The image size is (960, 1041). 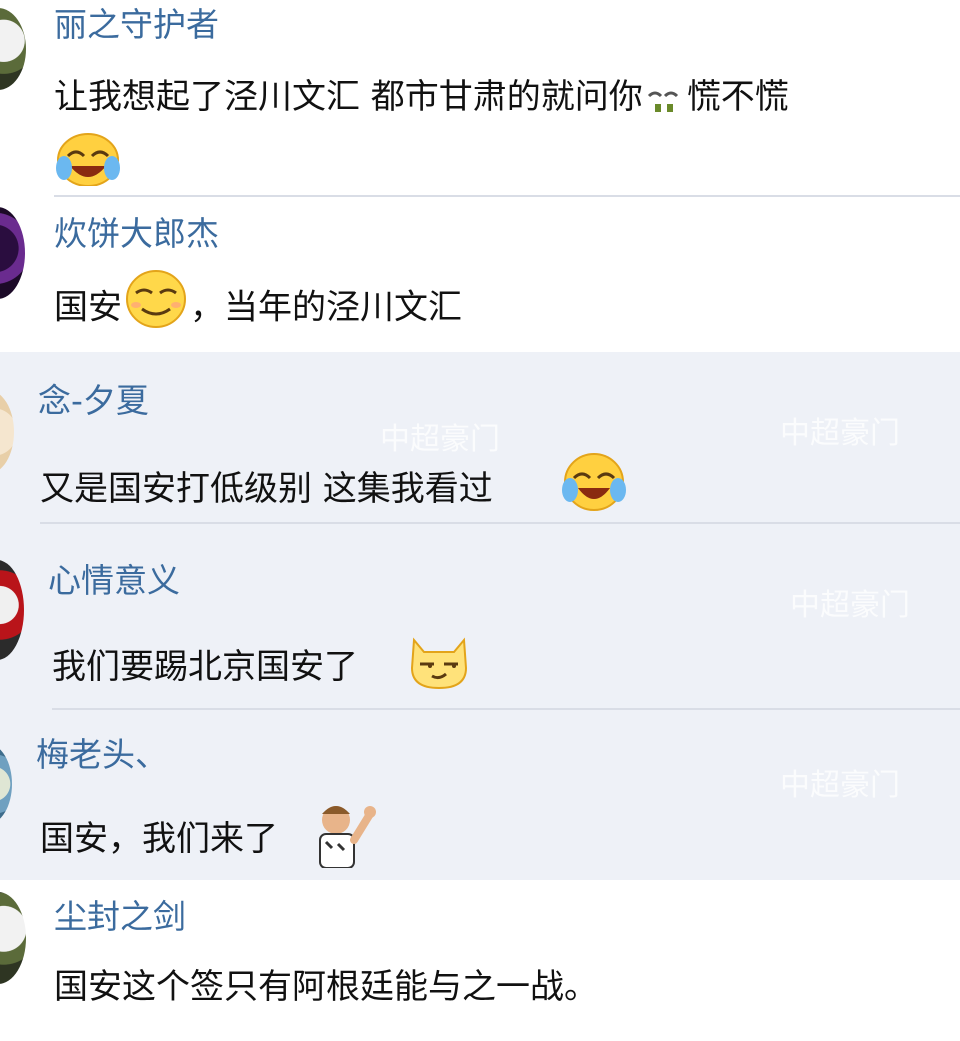 What do you see at coordinates (88, 307) in the screenshot?
I see `comment-text-part-a: 国安` at bounding box center [88, 307].